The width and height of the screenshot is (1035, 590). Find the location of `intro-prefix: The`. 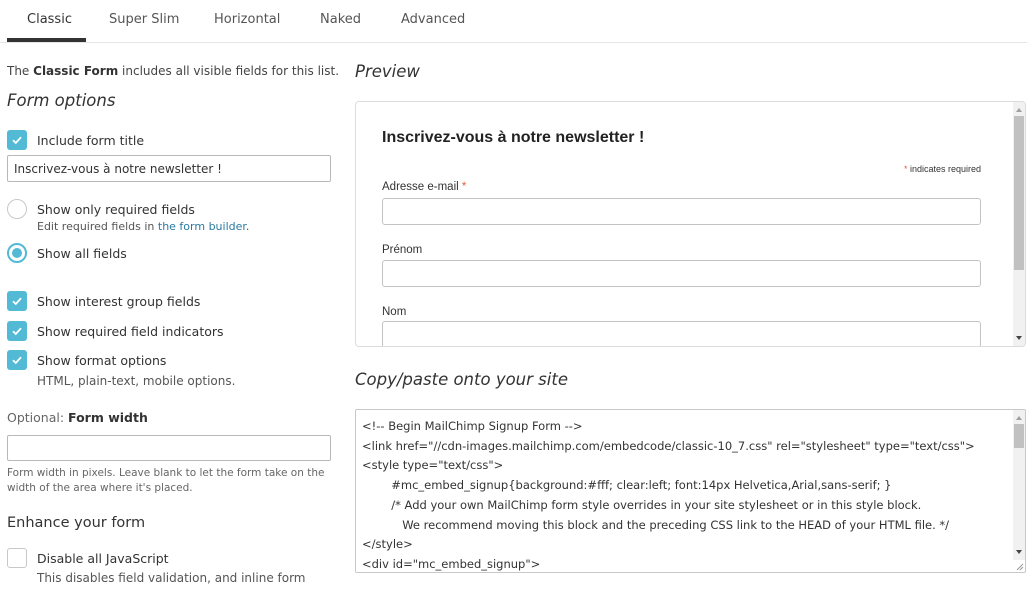

intro-prefix: The is located at coordinates (20, 71).